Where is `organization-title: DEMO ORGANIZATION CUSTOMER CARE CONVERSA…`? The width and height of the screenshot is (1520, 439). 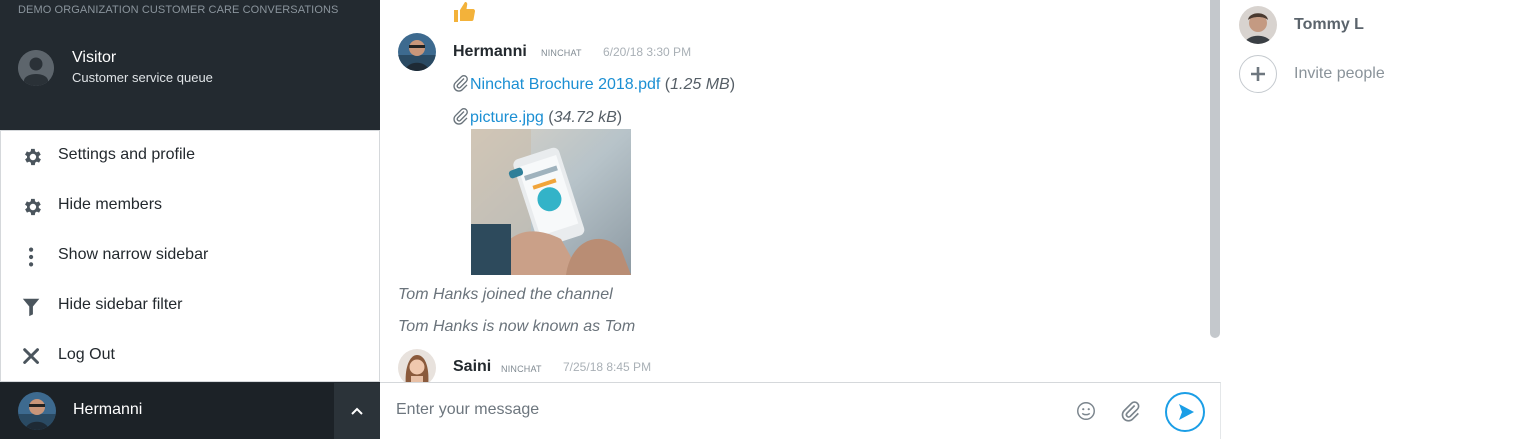 organization-title: DEMO ORGANIZATION CUSTOMER CARE CONVERSA… is located at coordinates (178, 10).